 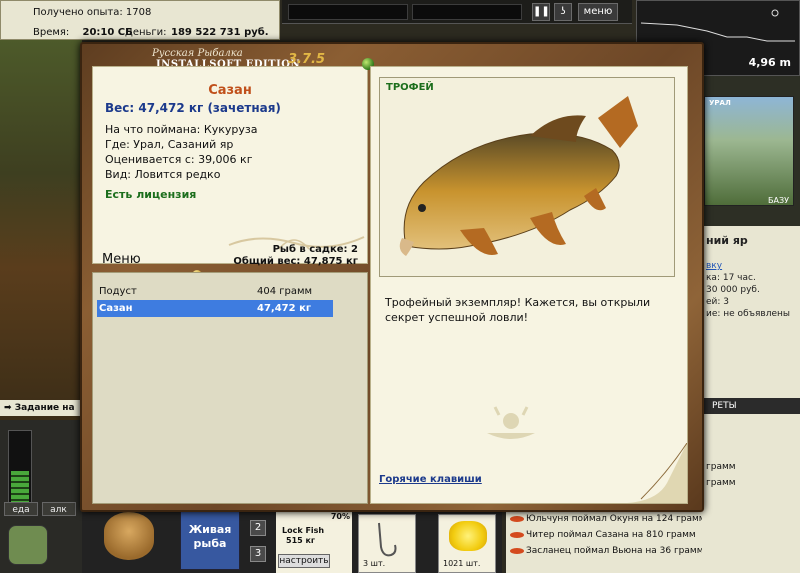 What do you see at coordinates (118, 291) in the screenshot?
I see `fish-list-name: Подуст` at bounding box center [118, 291].